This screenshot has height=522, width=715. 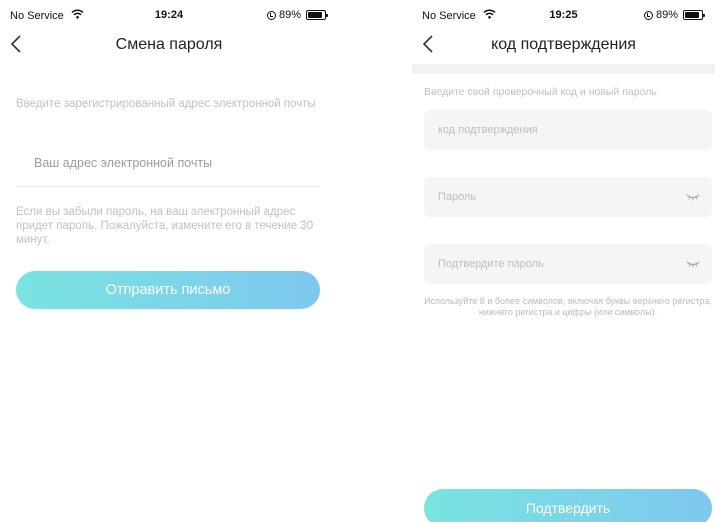 I want to click on email-input, so click(x=168, y=163).